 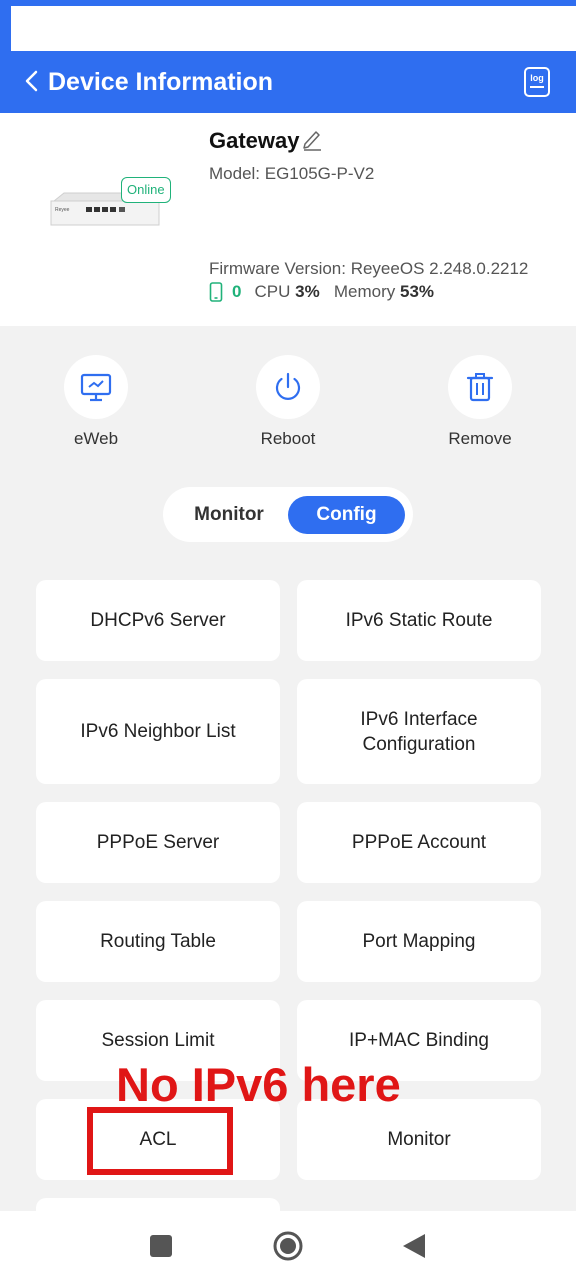 I want to click on device-stats: 0 CPU 3% Memory 53%, so click(x=321, y=292).